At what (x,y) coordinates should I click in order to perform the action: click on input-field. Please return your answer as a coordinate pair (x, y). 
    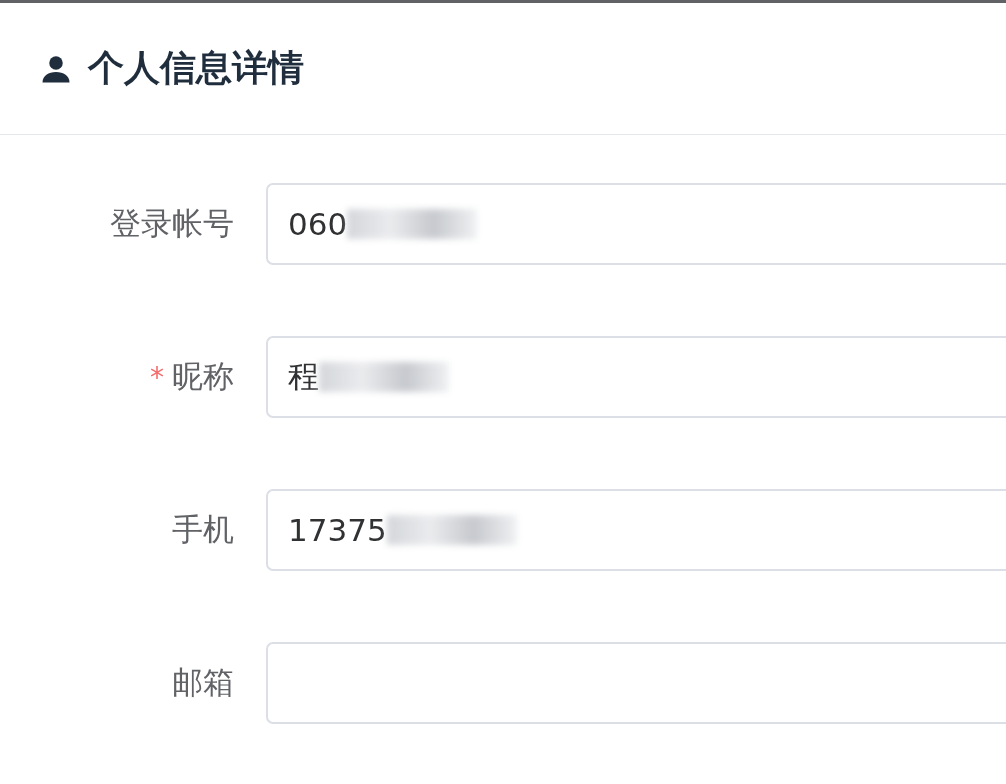
    Looking at the image, I should click on (636, 683).